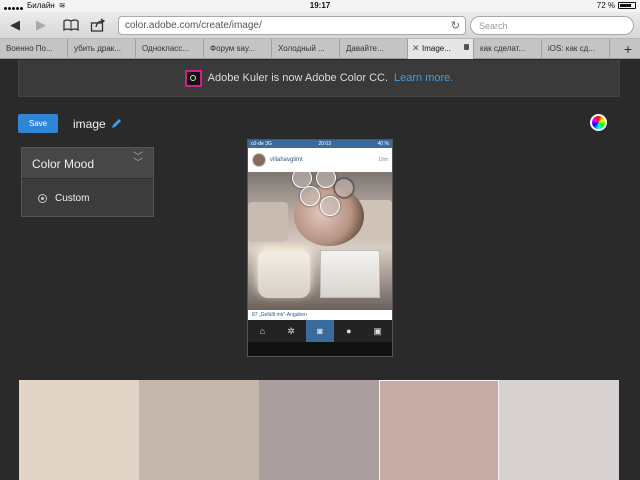 The height and width of the screenshot is (480, 640). Describe the element at coordinates (42, 198) in the screenshot. I see `radio-icon` at that location.